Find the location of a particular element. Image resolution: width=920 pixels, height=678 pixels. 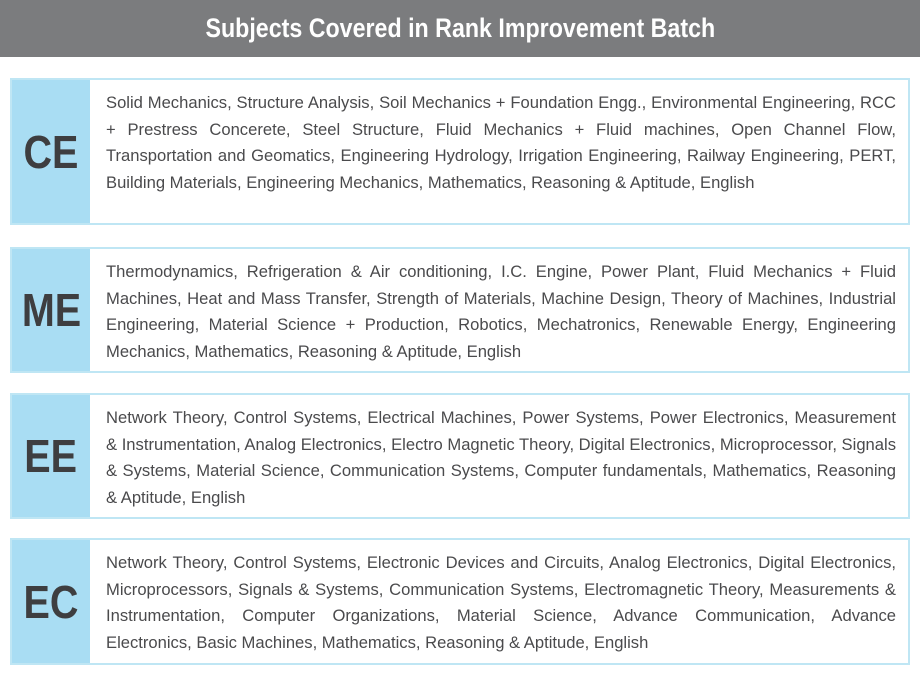

branch-code-cell: ME is located at coordinates (51, 310).